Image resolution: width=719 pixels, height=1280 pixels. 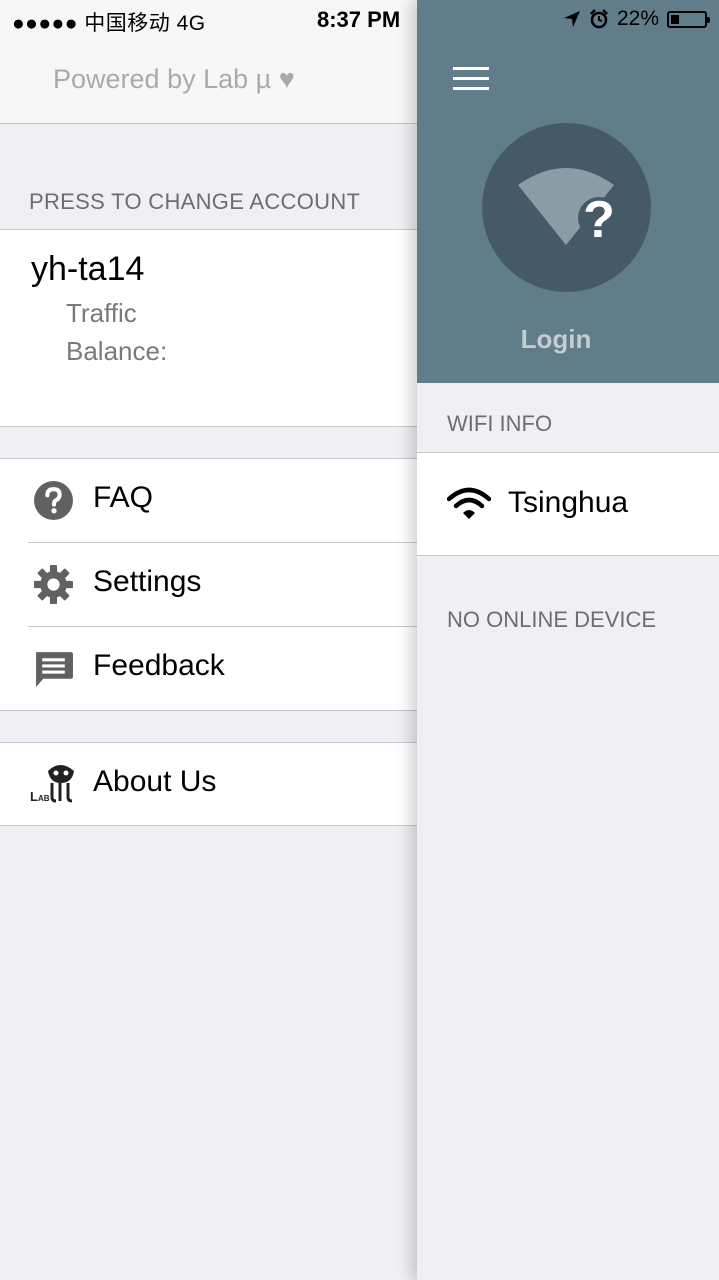 What do you see at coordinates (53, 584) in the screenshot?
I see `gear-icon` at bounding box center [53, 584].